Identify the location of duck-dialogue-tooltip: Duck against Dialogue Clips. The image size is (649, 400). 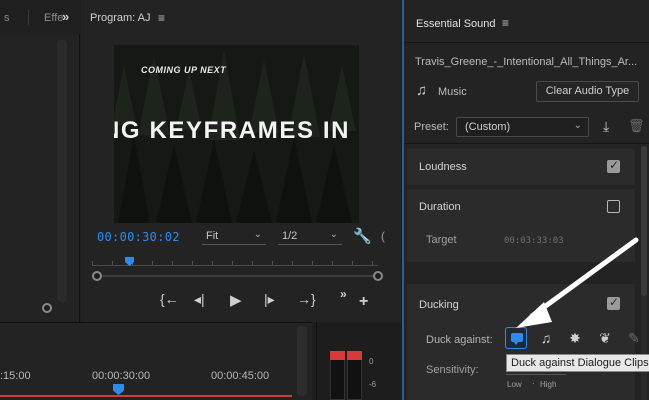
(577, 363).